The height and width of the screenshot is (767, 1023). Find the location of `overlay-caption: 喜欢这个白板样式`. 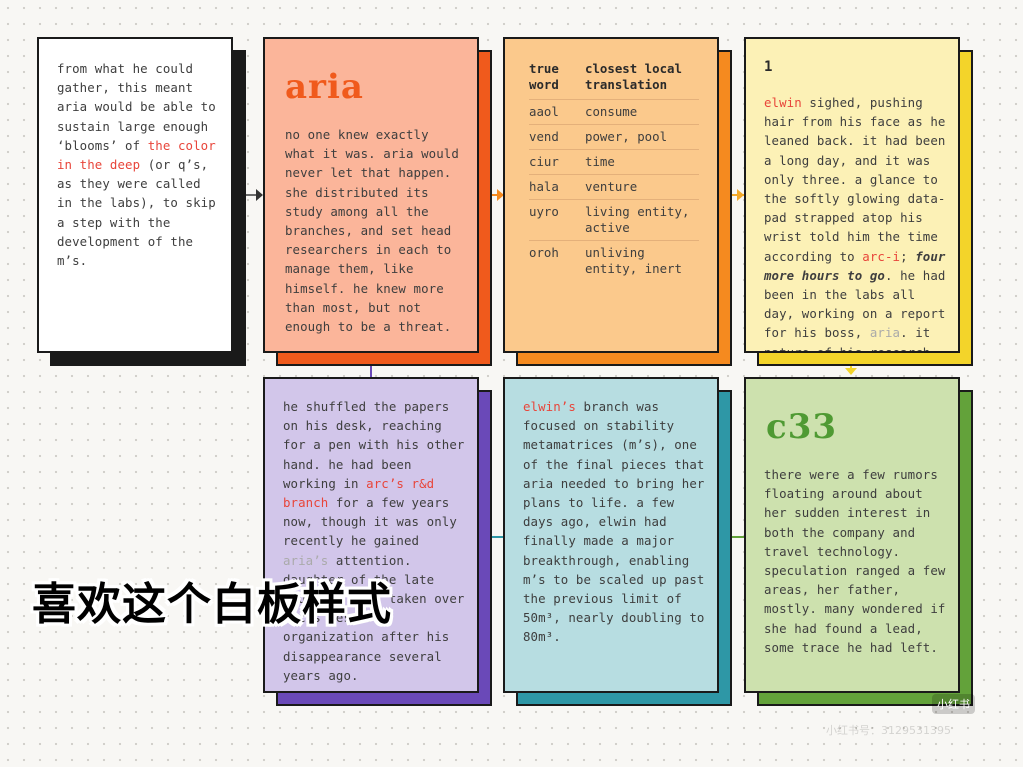

overlay-caption: 喜欢这个白板样式 is located at coordinates (212, 604).